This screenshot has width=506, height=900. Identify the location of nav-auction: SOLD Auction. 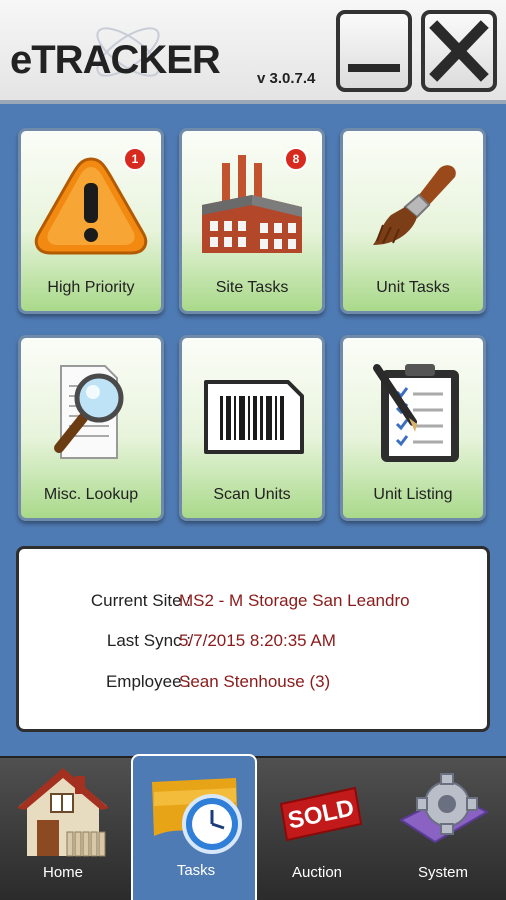
(317, 829).